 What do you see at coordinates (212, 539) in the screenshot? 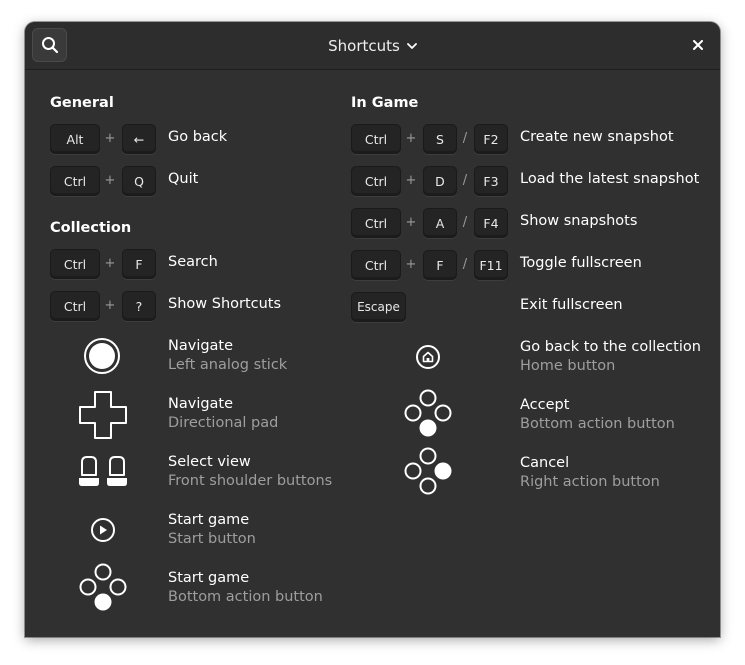
I see `gesture-sublabel: Start button` at bounding box center [212, 539].